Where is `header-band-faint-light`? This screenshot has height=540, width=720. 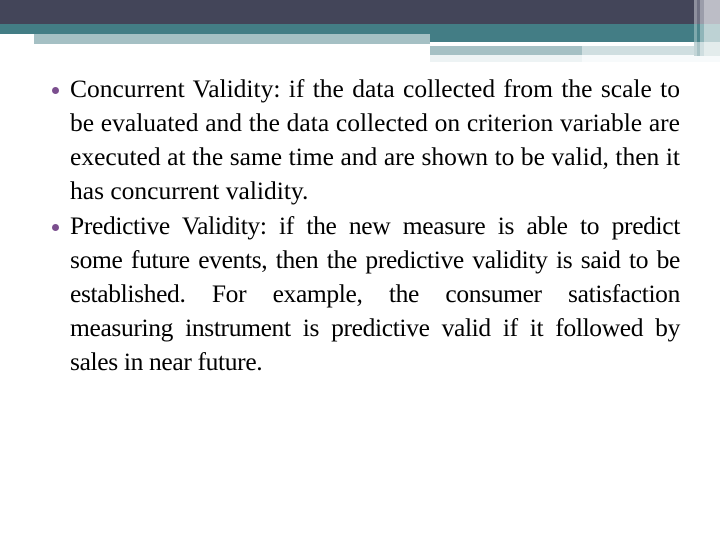 header-band-faint-light is located at coordinates (651, 58).